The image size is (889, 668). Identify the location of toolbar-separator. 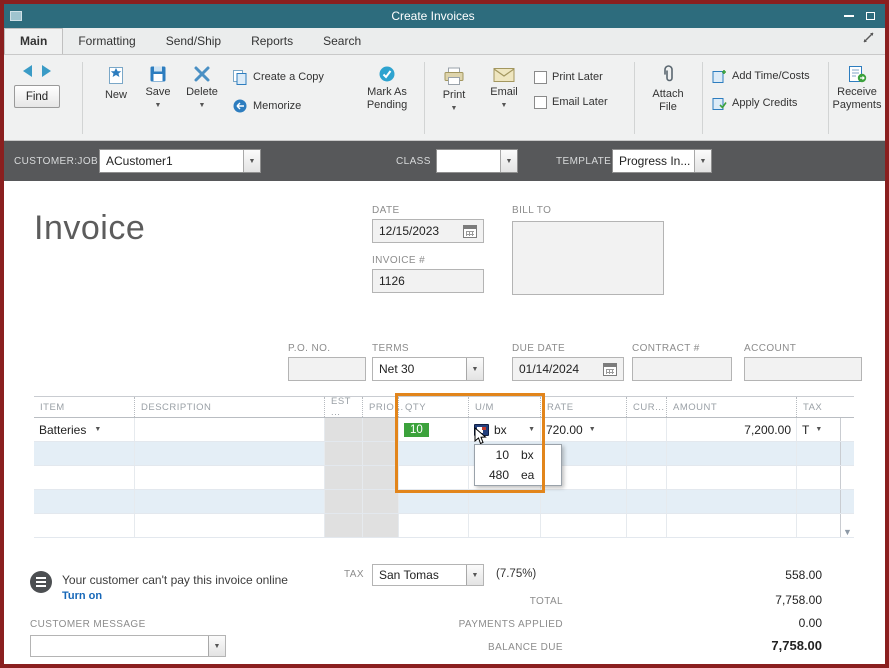
(702, 98).